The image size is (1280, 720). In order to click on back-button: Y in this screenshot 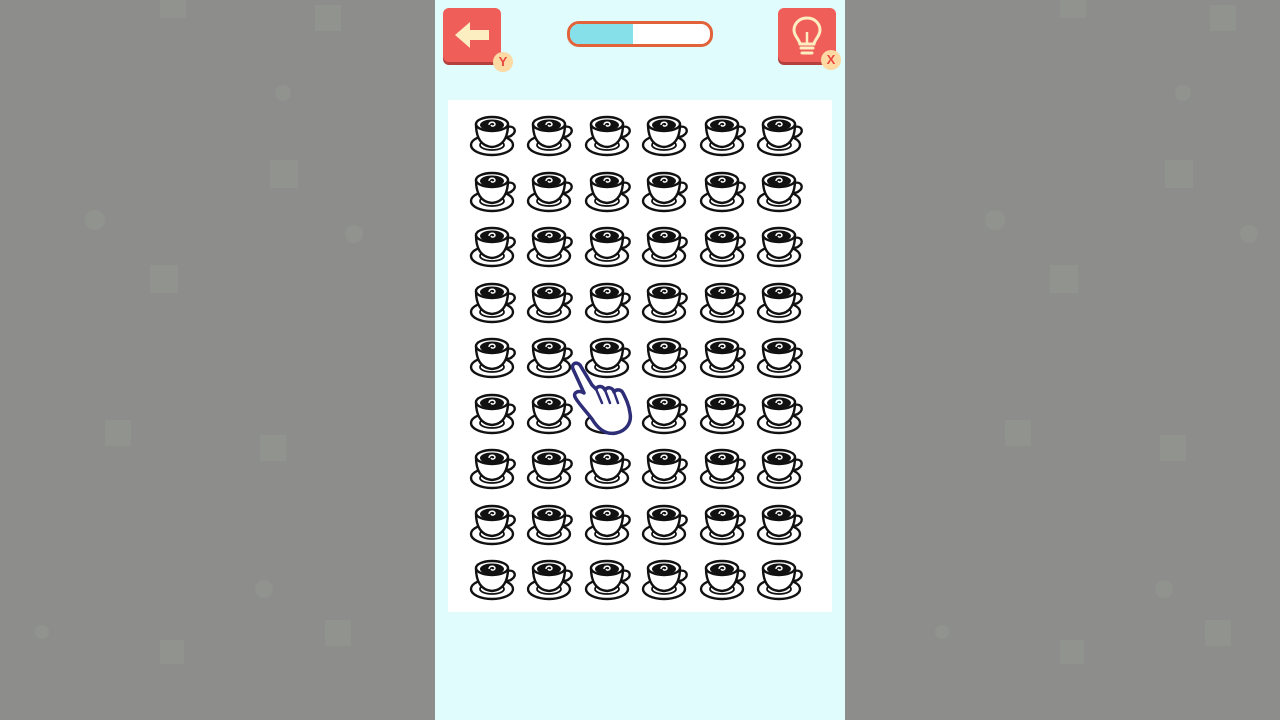, I will do `click(478, 40)`.